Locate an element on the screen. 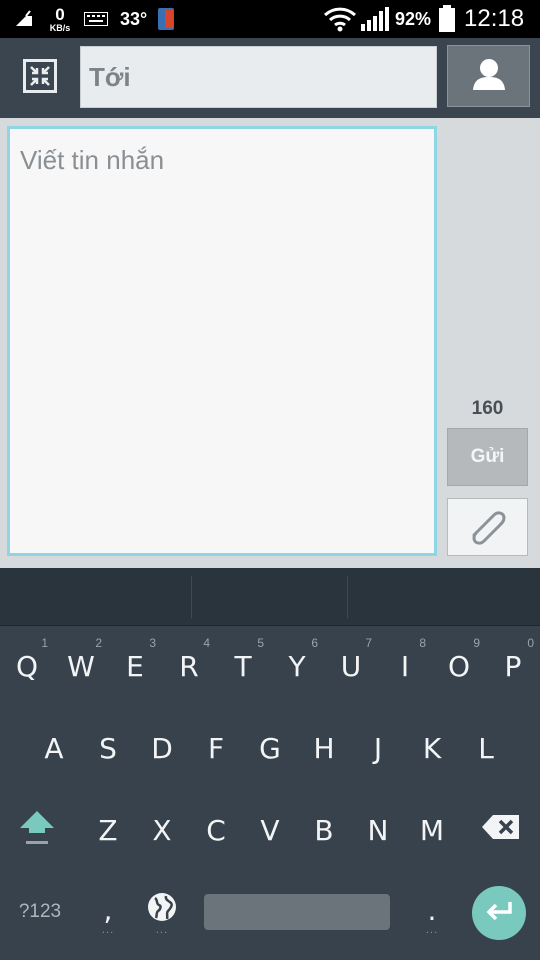 The image size is (540, 960). space-bar is located at coordinates (297, 912).